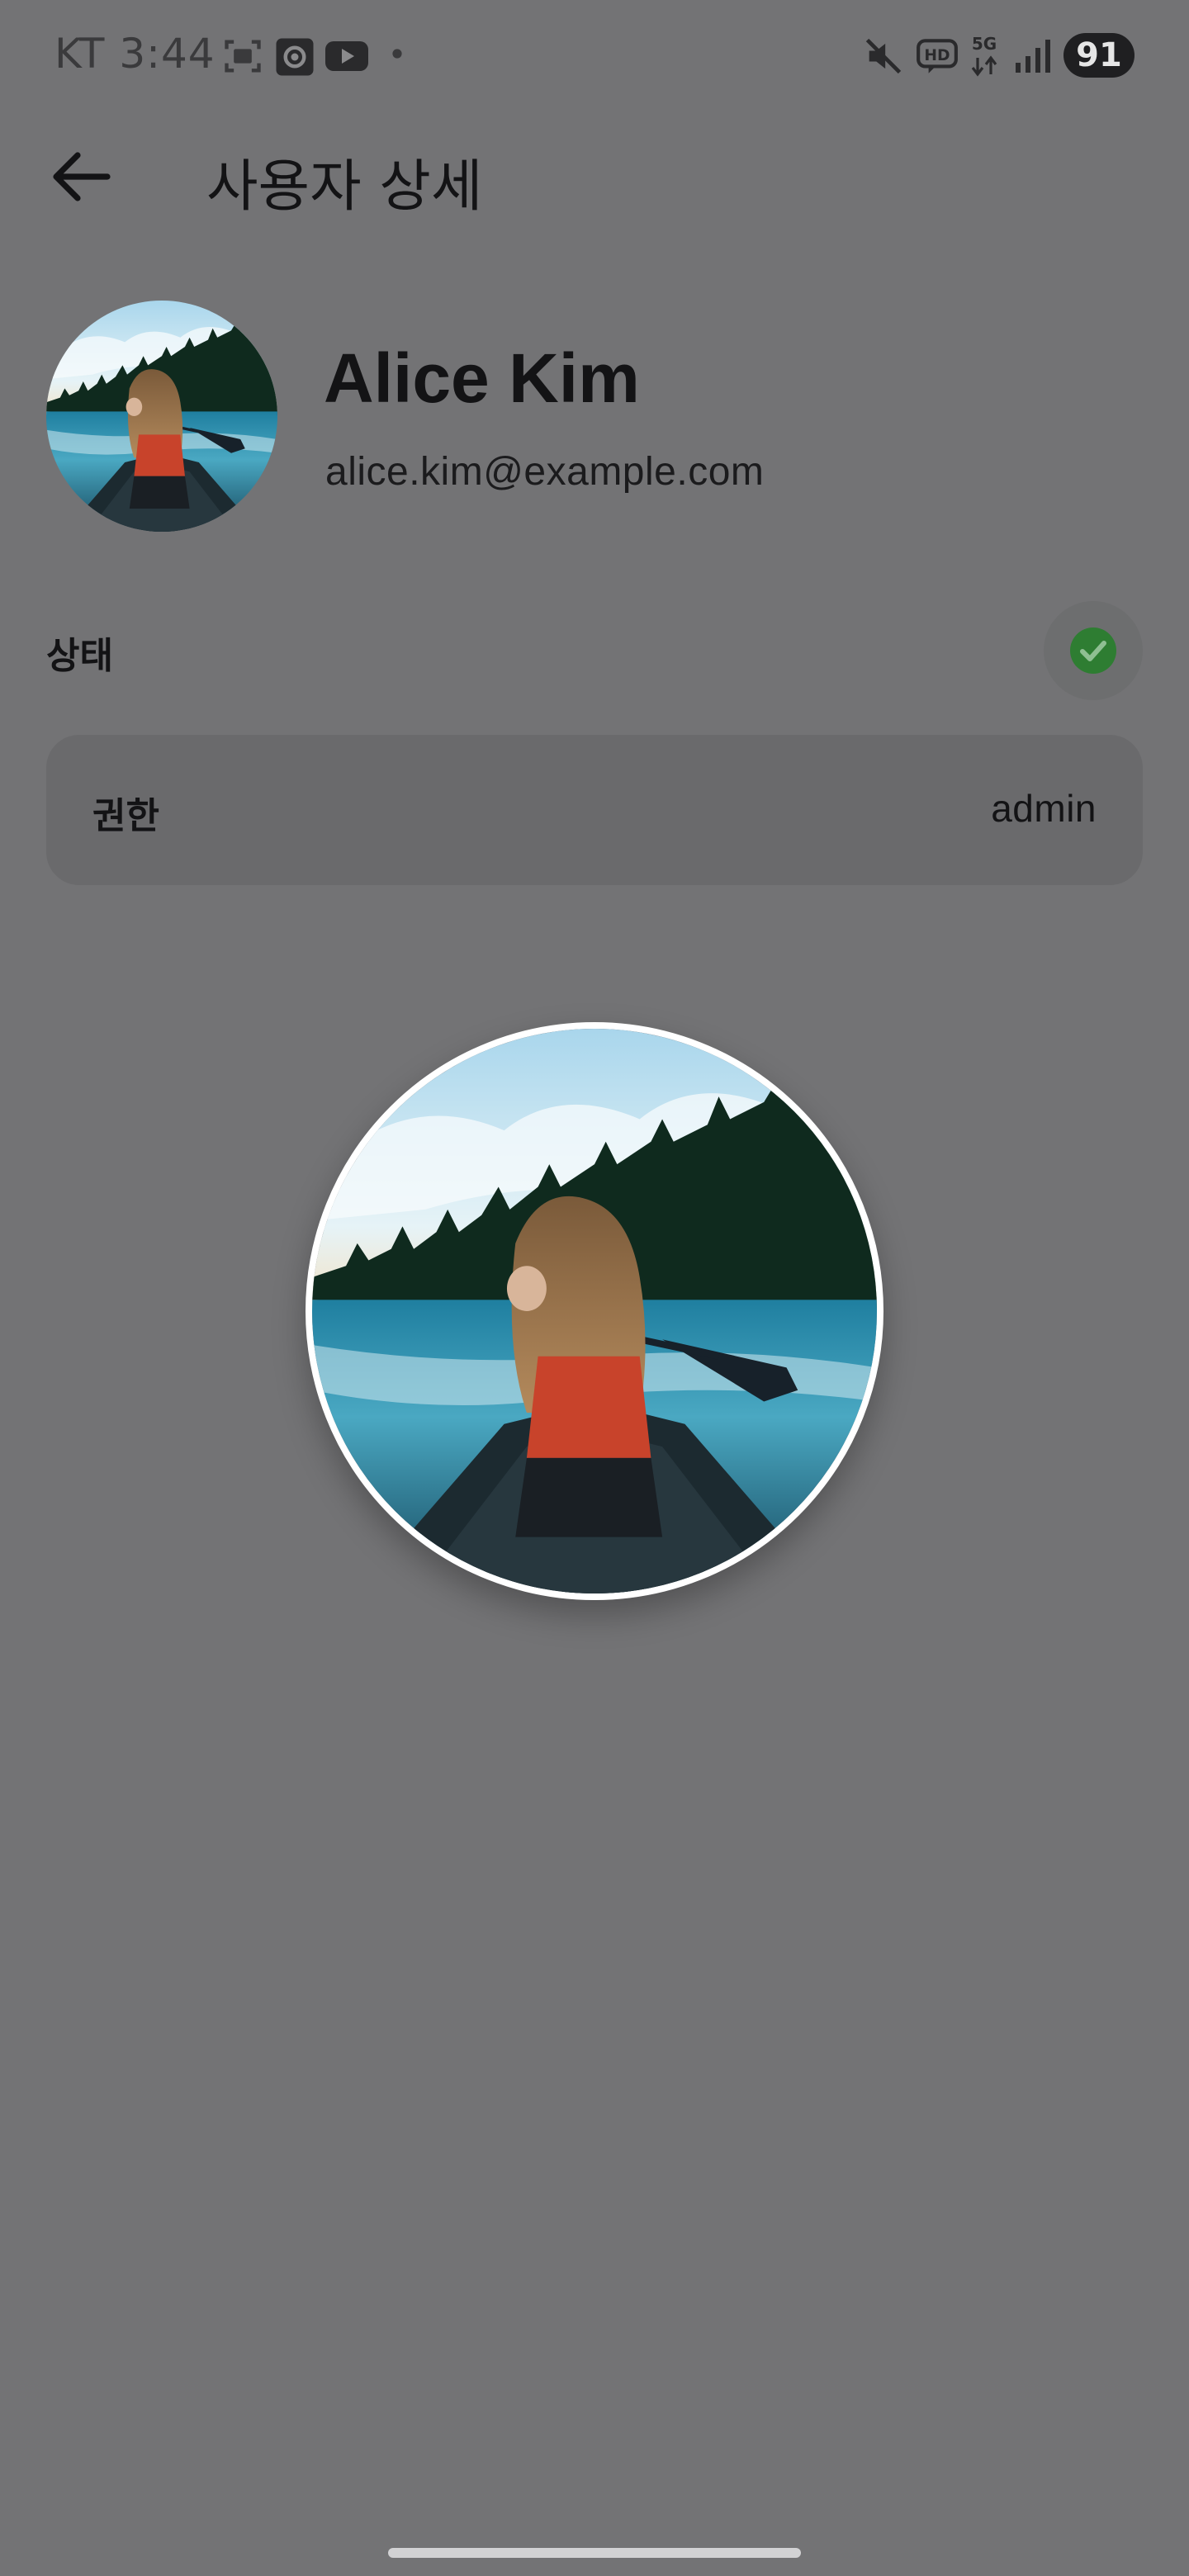 This screenshot has height=2576, width=1189. I want to click on screenshot-icon, so click(242, 56).